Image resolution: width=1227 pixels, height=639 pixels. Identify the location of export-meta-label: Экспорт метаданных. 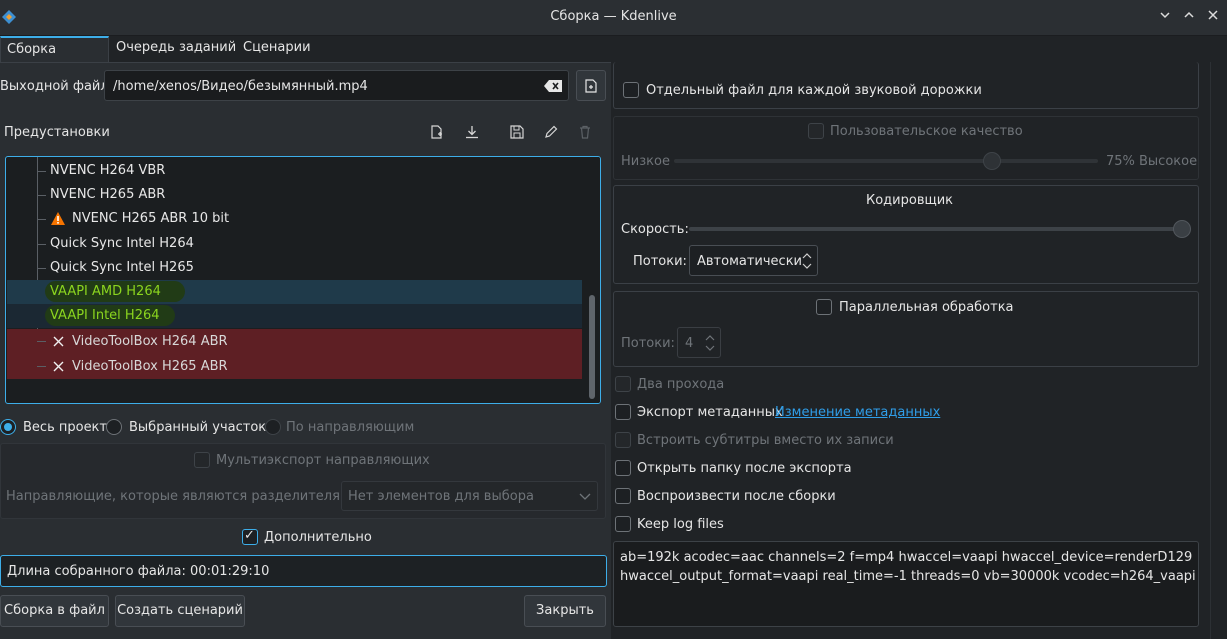
(710, 412).